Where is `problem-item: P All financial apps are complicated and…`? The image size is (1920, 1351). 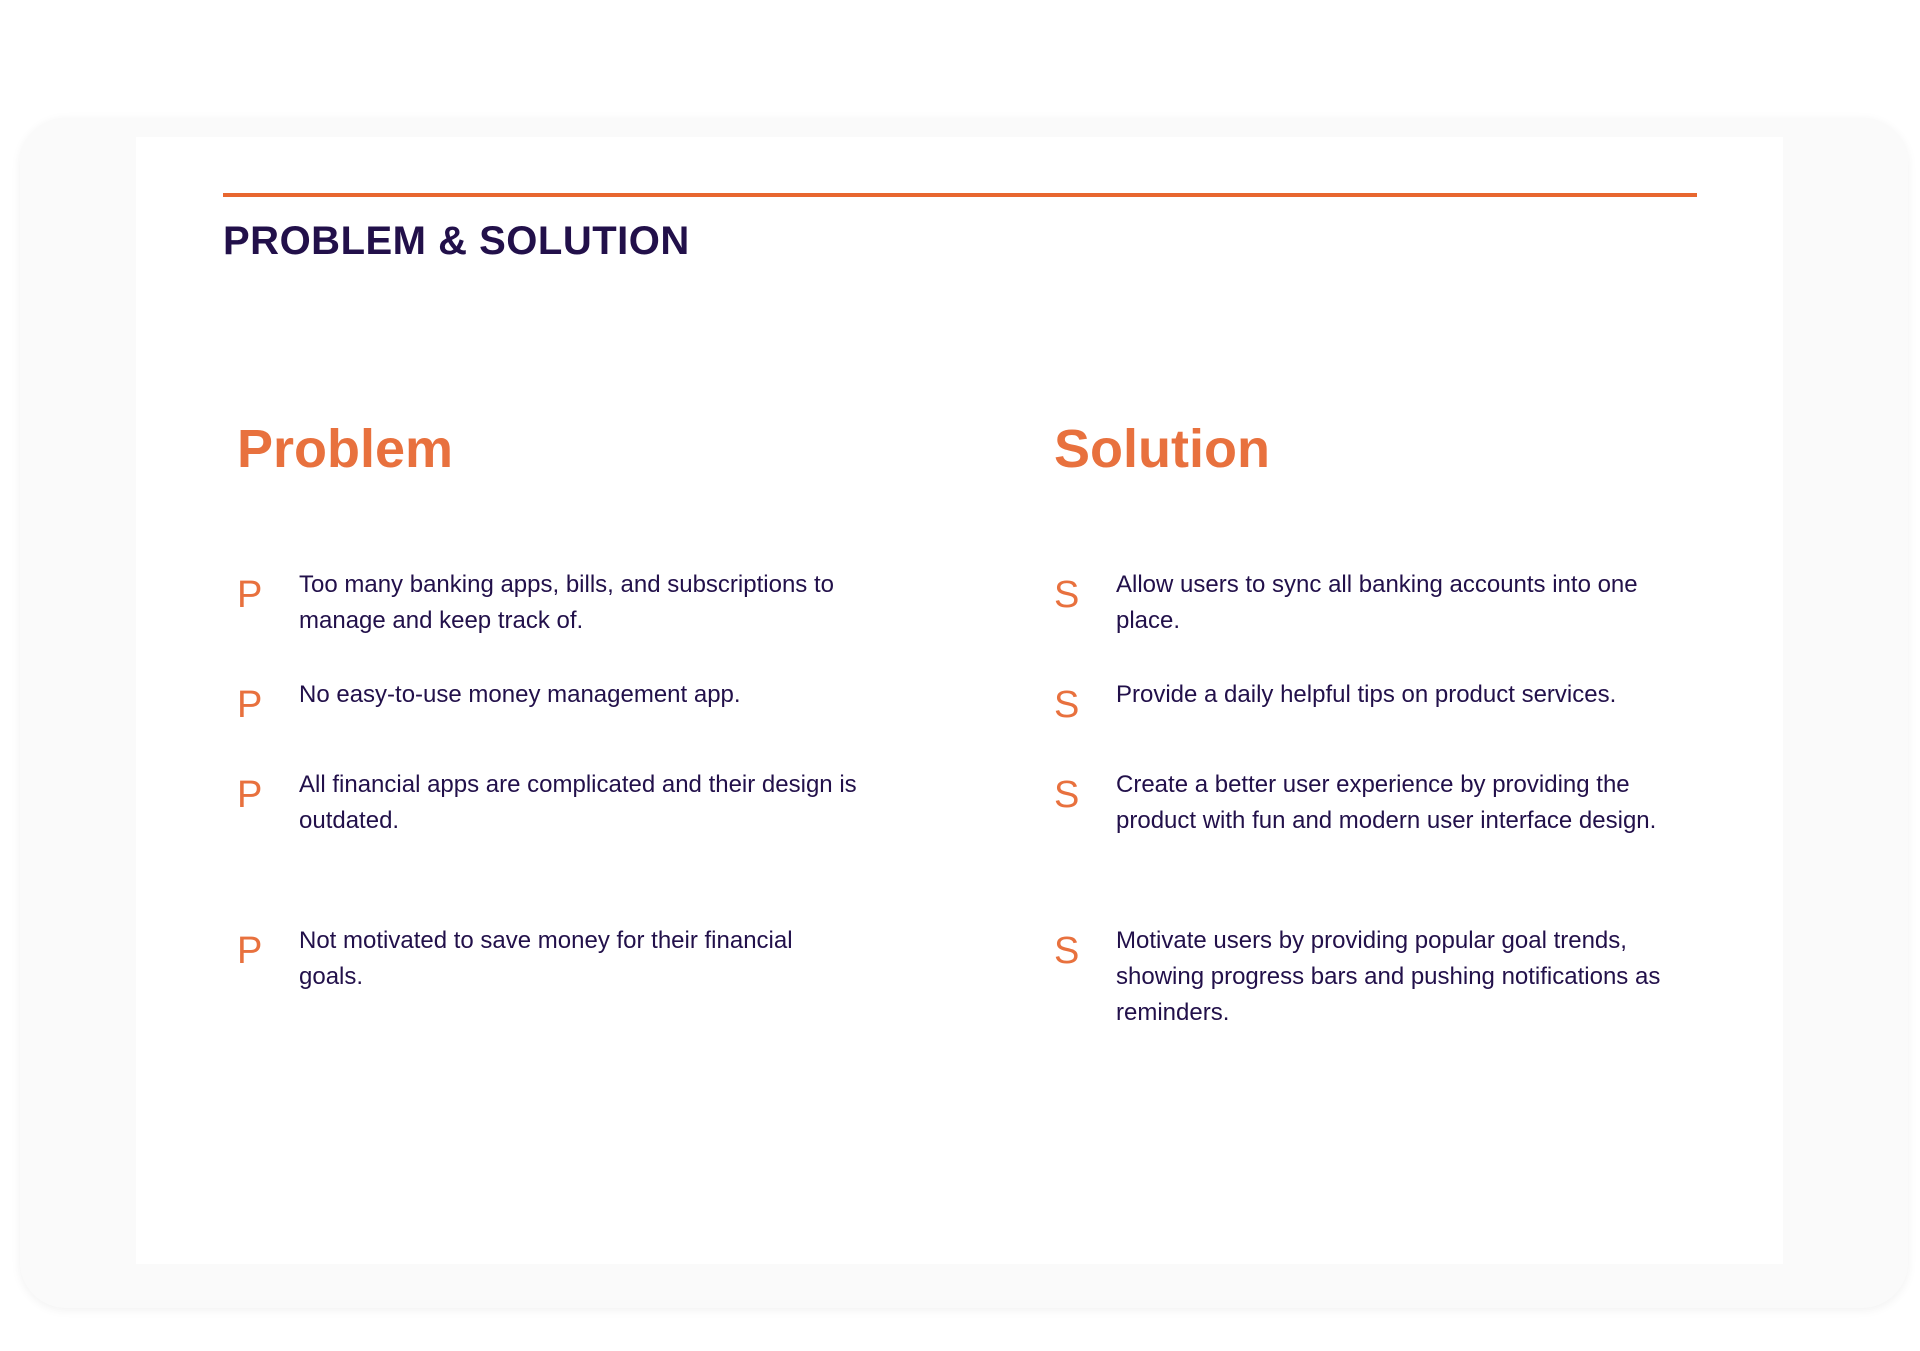
problem-item: P All financial apps are complicated and… is located at coordinates (547, 803).